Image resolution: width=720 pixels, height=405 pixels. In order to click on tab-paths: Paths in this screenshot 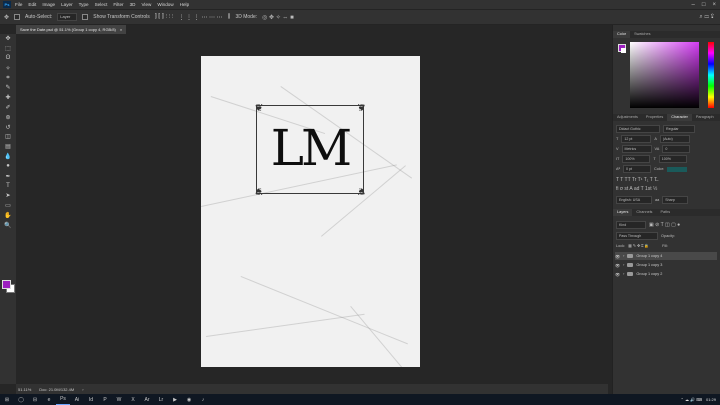, I will do `click(665, 212)`.